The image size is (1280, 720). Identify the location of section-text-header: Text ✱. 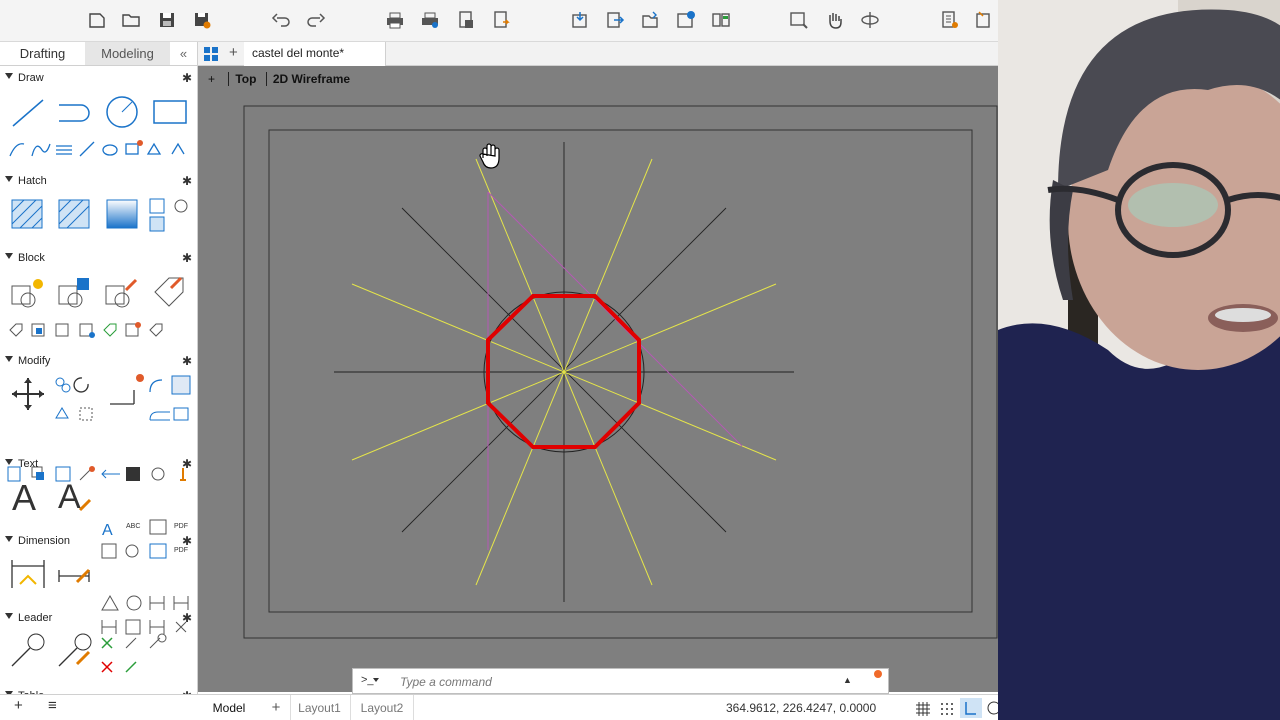
(99, 465).